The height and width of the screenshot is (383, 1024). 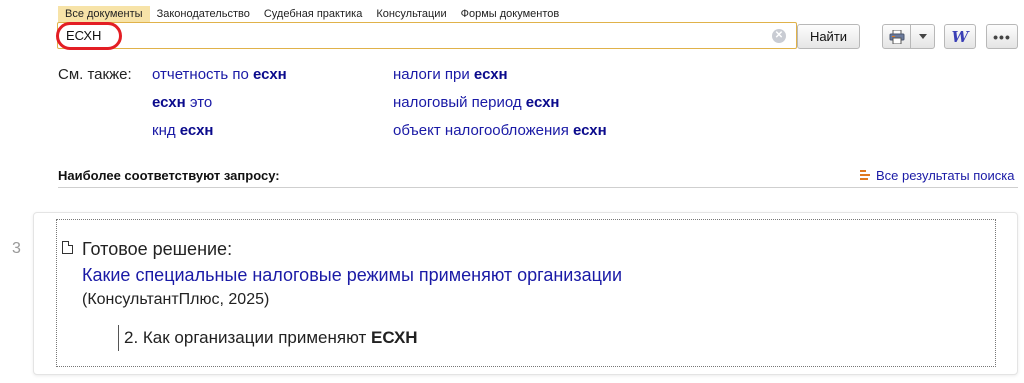 What do you see at coordinates (476, 102) in the screenshot?
I see `see-also-link: налоговый период есхн` at bounding box center [476, 102].